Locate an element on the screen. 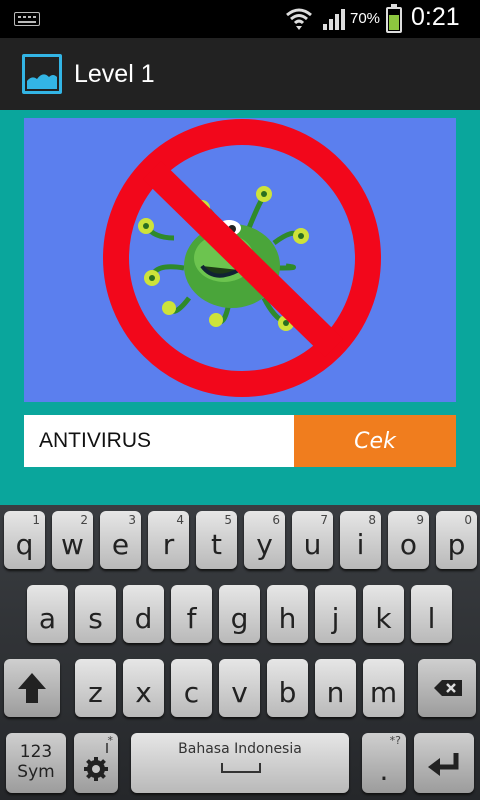 The height and width of the screenshot is (800, 480). answer-input is located at coordinates (159, 441).